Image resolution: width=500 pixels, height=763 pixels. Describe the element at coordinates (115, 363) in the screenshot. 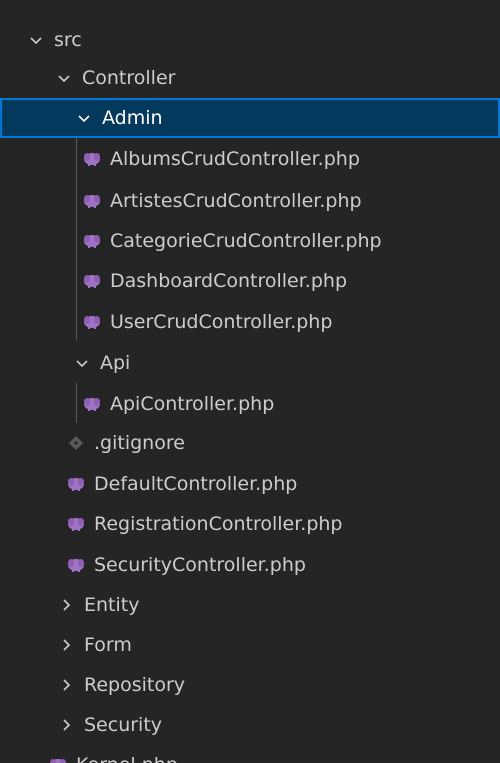

I see `folder-label: Api` at that location.